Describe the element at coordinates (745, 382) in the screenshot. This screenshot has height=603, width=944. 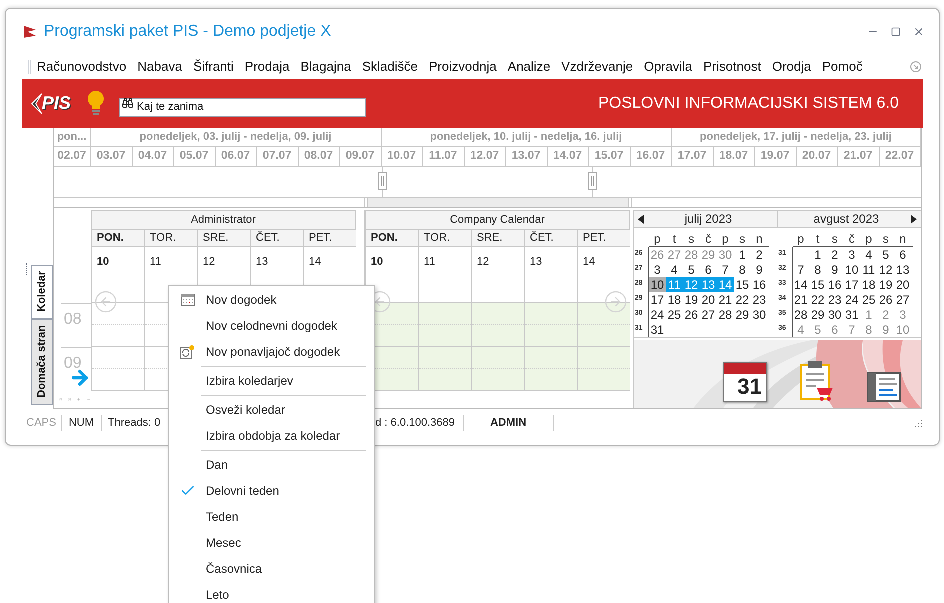
I see `calendar-icon: 31` at that location.